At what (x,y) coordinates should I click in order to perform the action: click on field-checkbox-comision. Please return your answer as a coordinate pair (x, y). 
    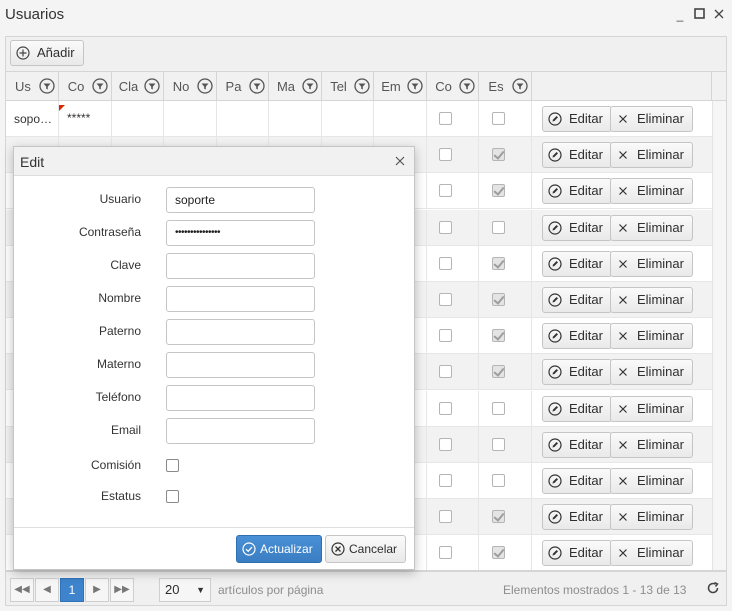
    Looking at the image, I should click on (172, 465).